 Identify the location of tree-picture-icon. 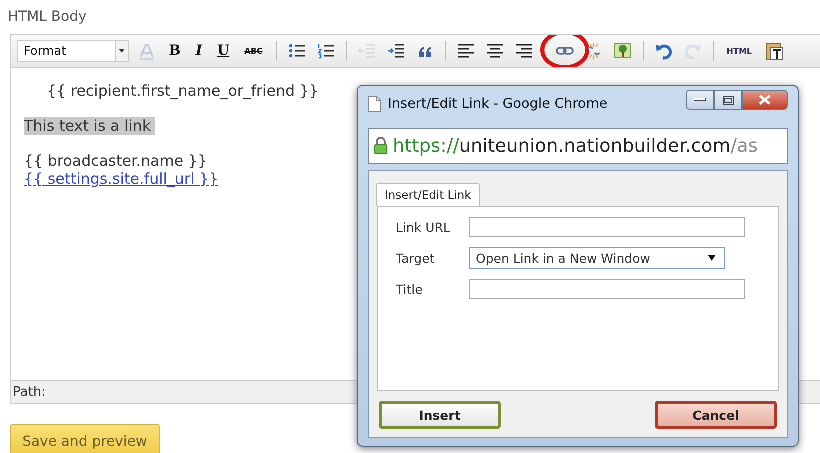
(623, 51).